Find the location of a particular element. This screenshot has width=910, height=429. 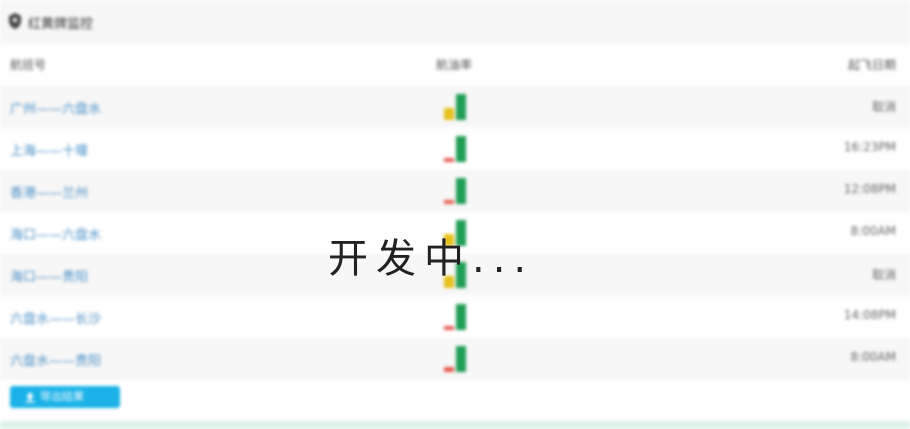

table-row: 香港——兰州 12:08PM is located at coordinates (455, 191).